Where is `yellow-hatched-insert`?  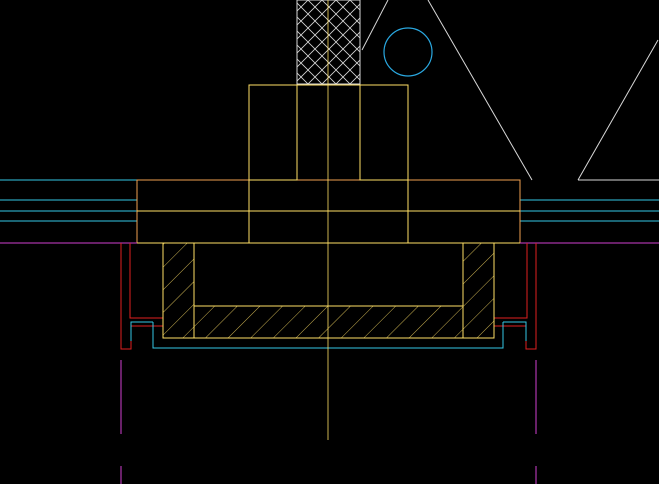 yellow-hatched-insert is located at coordinates (328, 290).